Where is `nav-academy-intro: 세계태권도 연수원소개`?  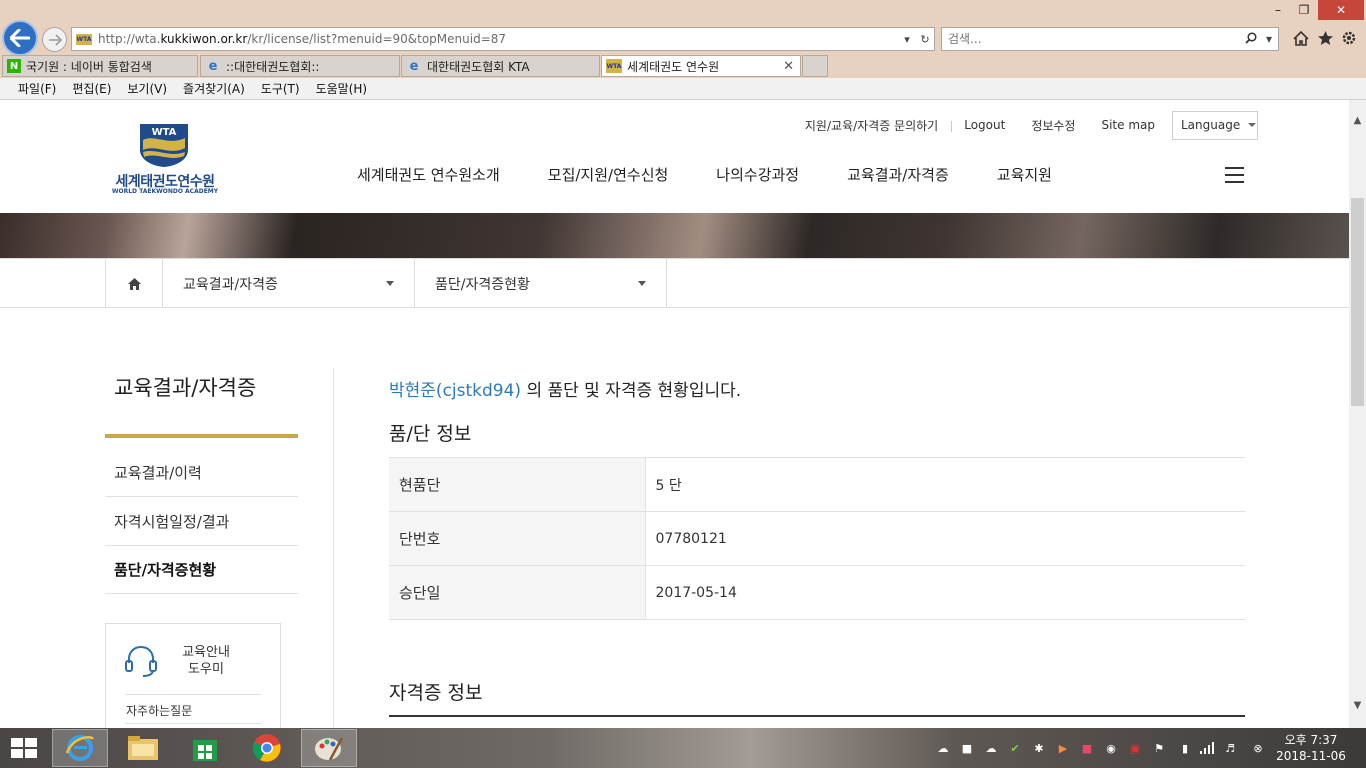 nav-academy-intro: 세계태권도 연수원소개 is located at coordinates (428, 174).